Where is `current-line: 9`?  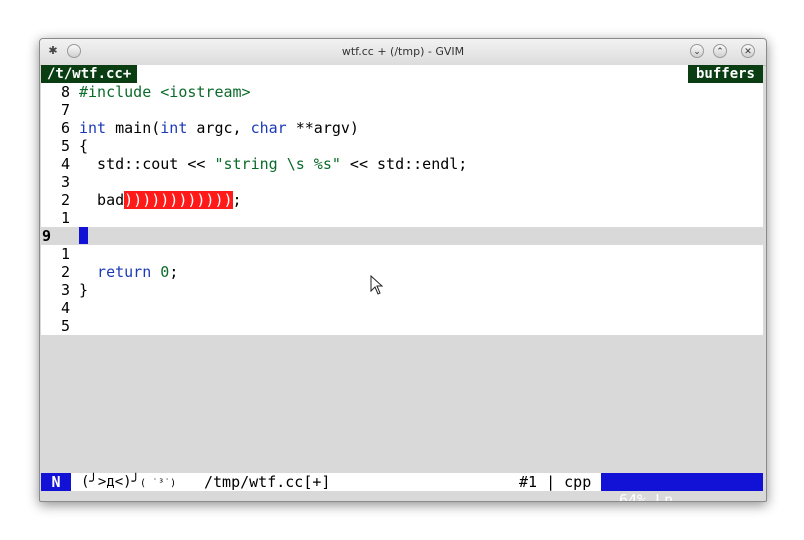 current-line: 9 is located at coordinates (402, 236).